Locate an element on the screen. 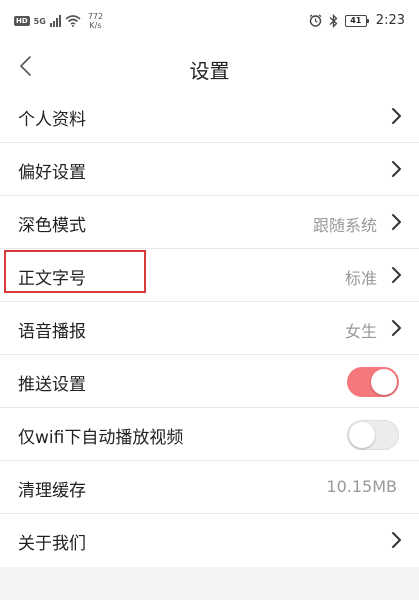 This screenshot has height=600, width=419. row-label: 偏好设置 is located at coordinates (52, 173).